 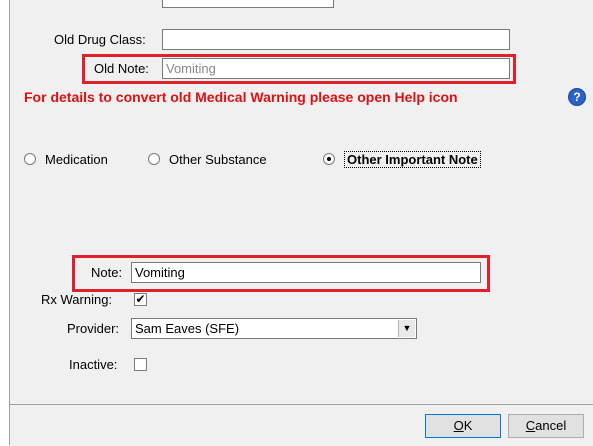 What do you see at coordinates (306, 272) in the screenshot?
I see `note-field: Vomiting` at bounding box center [306, 272].